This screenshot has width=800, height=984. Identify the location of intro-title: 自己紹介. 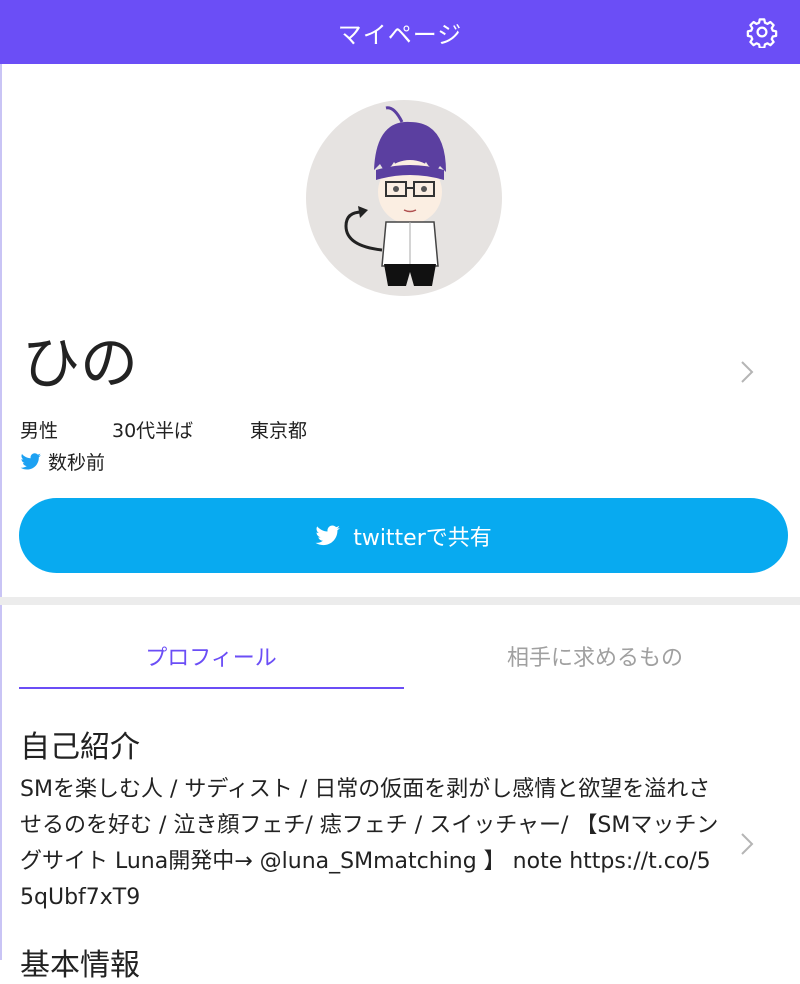
(80, 747).